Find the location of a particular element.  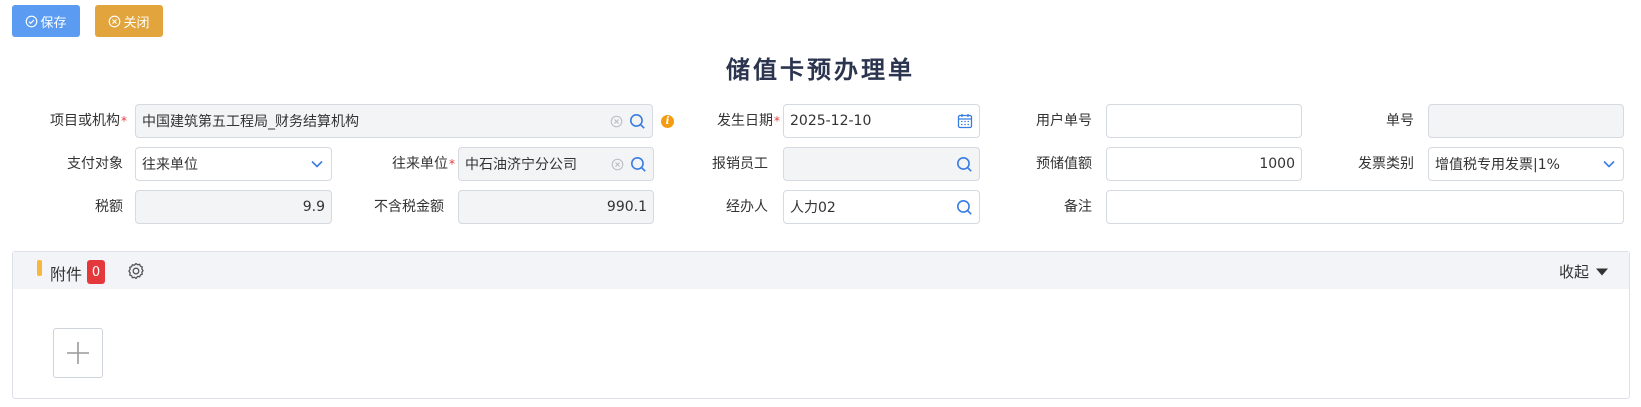

amount-excl-tax-label: 不含税金额 is located at coordinates (409, 207).